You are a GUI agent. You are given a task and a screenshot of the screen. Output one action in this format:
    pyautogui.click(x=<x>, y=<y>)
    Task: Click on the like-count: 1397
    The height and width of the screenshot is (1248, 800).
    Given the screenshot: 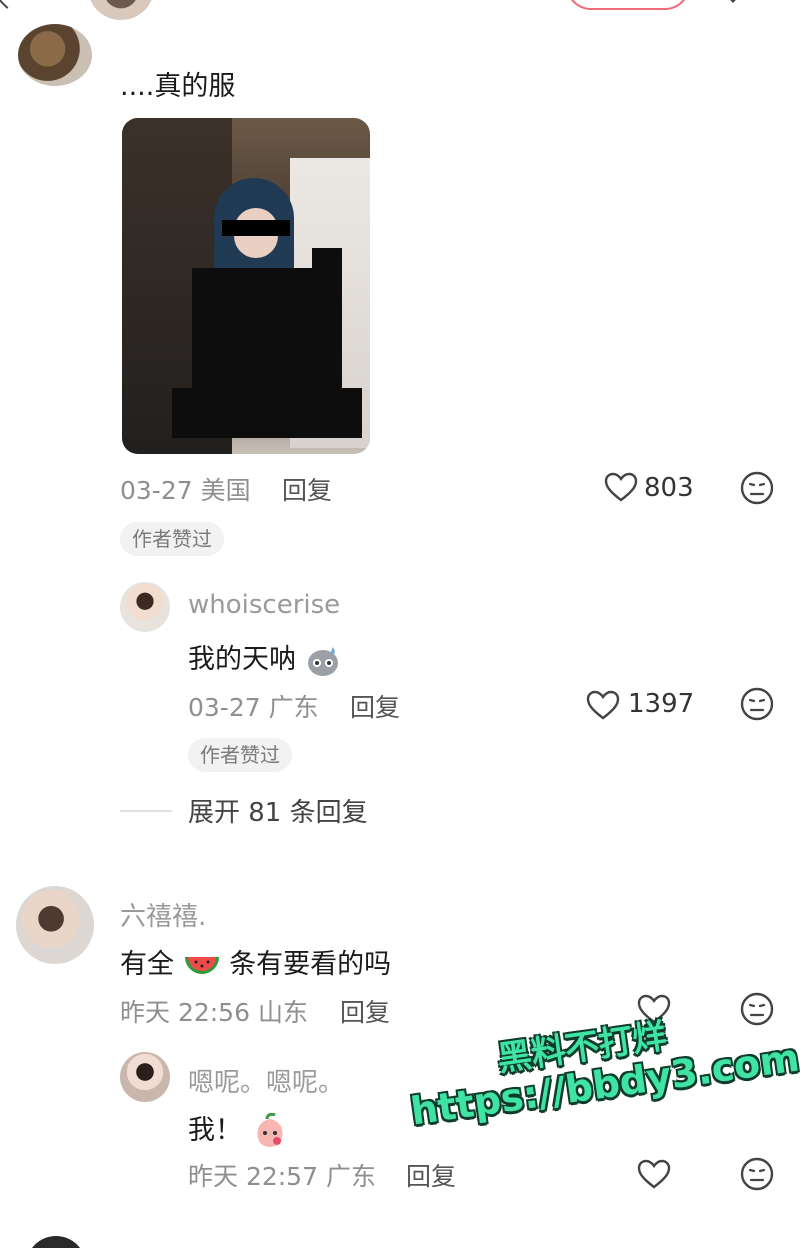 What is the action you would take?
    pyautogui.click(x=661, y=704)
    